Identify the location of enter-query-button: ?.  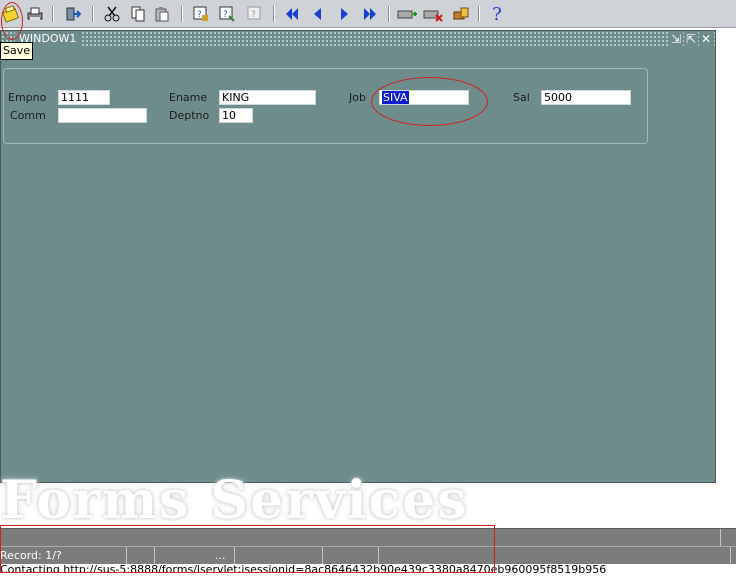
(201, 14).